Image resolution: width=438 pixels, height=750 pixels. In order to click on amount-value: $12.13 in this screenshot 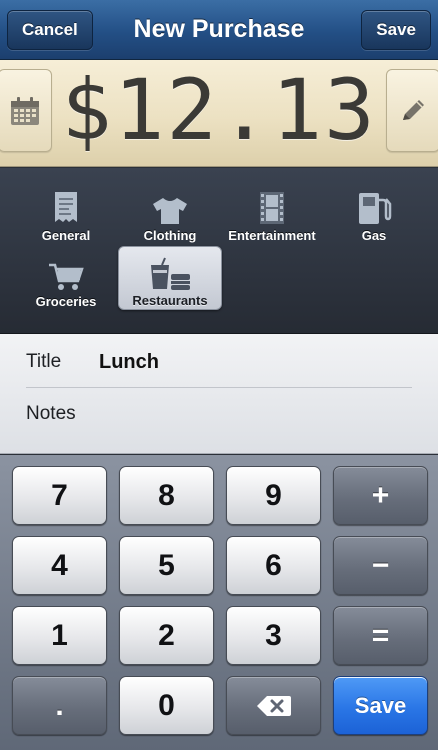, I will do `click(219, 110)`.